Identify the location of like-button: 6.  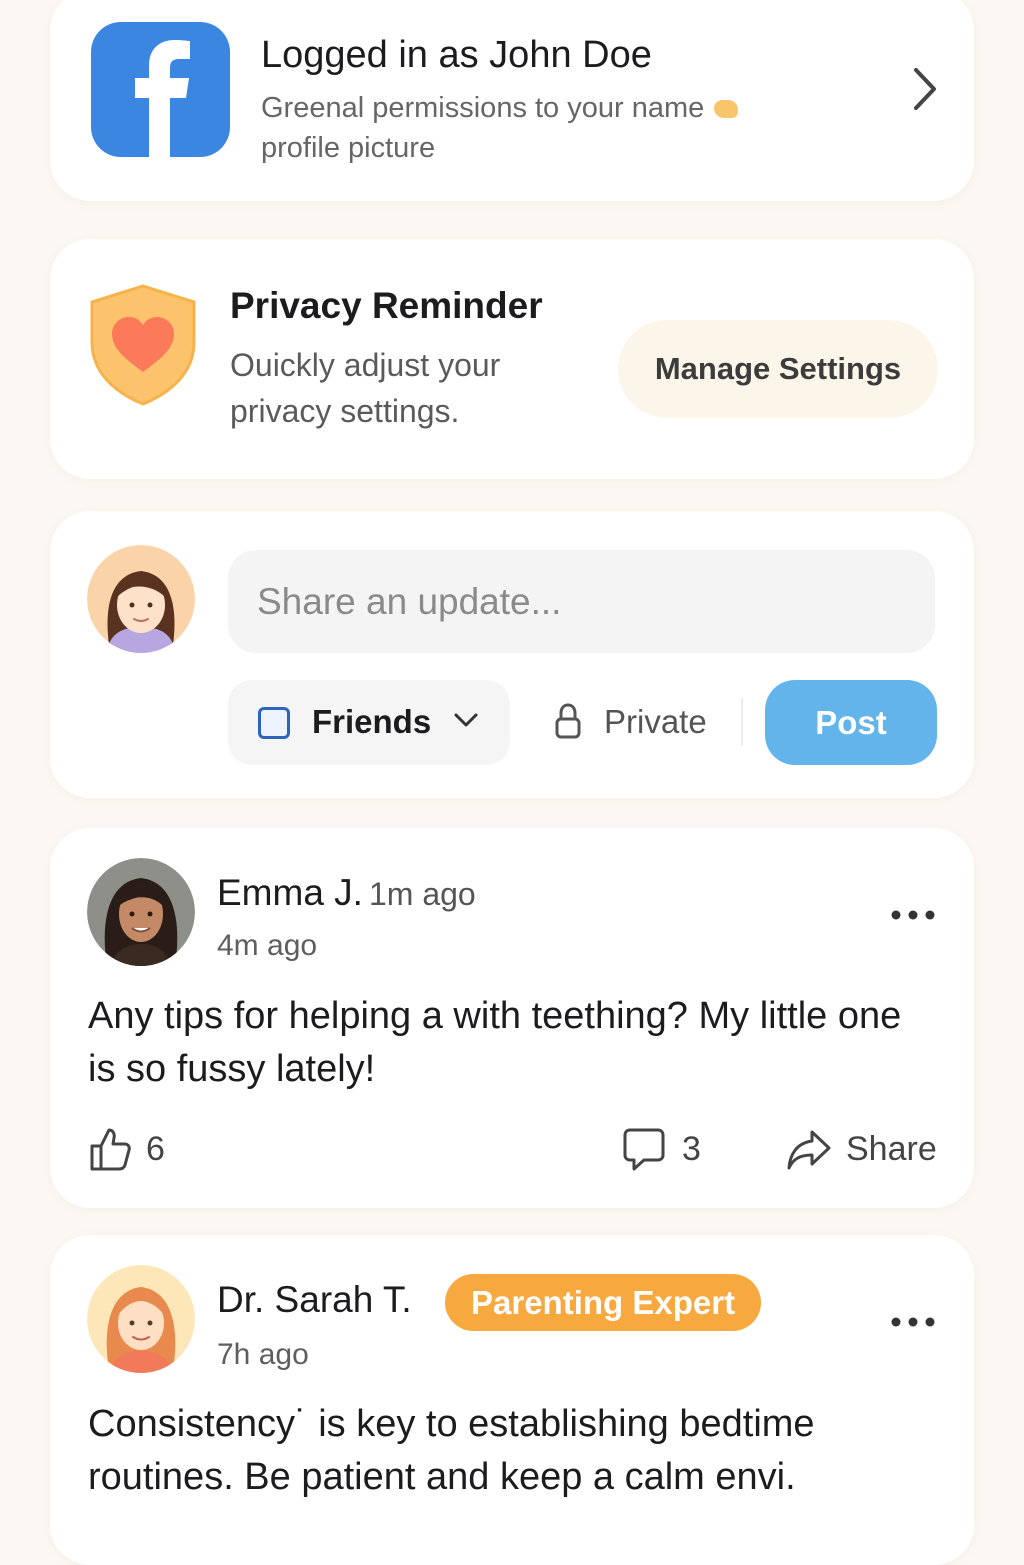
(138, 1150).